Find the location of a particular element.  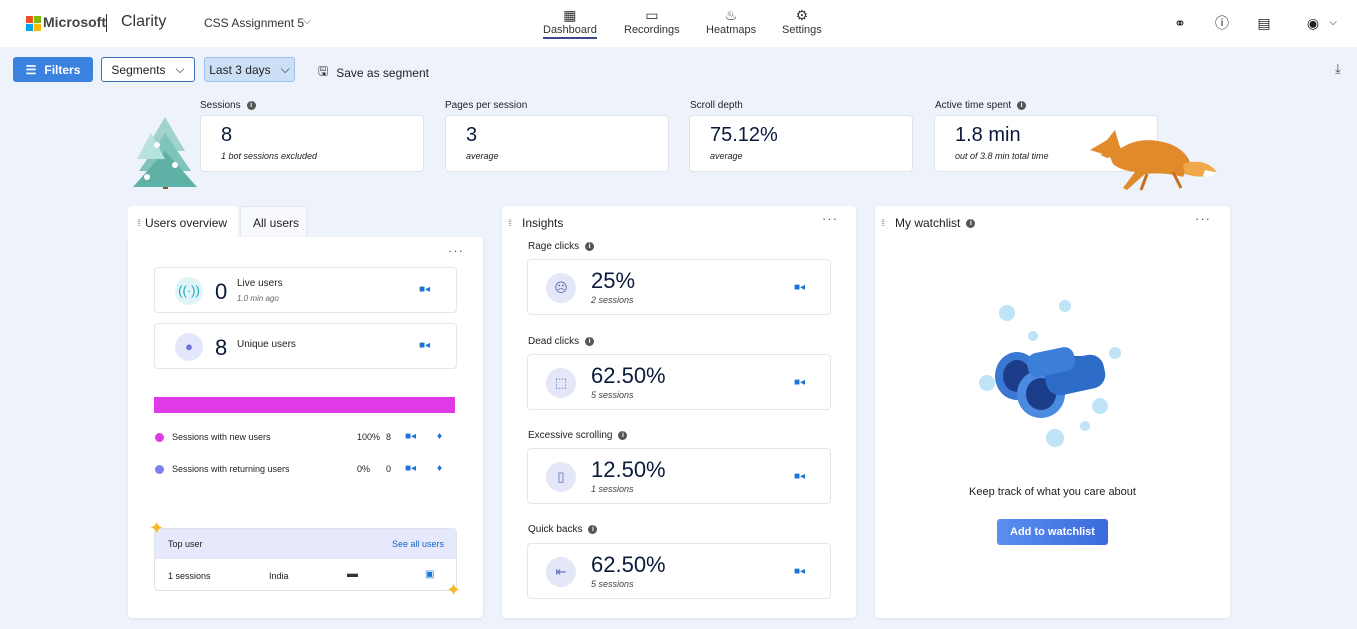

sessions-sub: 1 bot sessions excluded is located at coordinates (269, 156).